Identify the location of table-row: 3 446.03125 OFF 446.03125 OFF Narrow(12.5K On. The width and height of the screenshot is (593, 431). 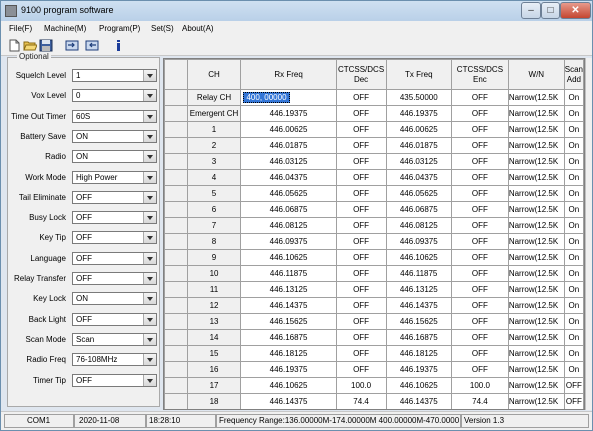
(374, 161).